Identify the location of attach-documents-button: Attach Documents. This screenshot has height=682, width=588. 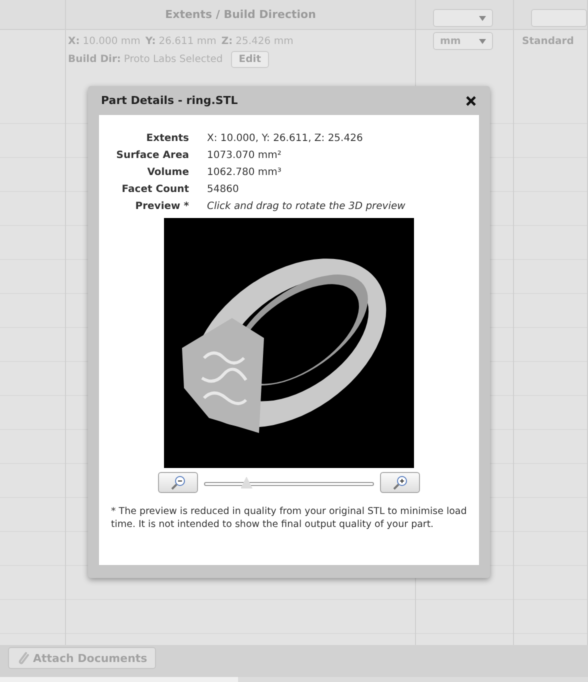
(82, 658).